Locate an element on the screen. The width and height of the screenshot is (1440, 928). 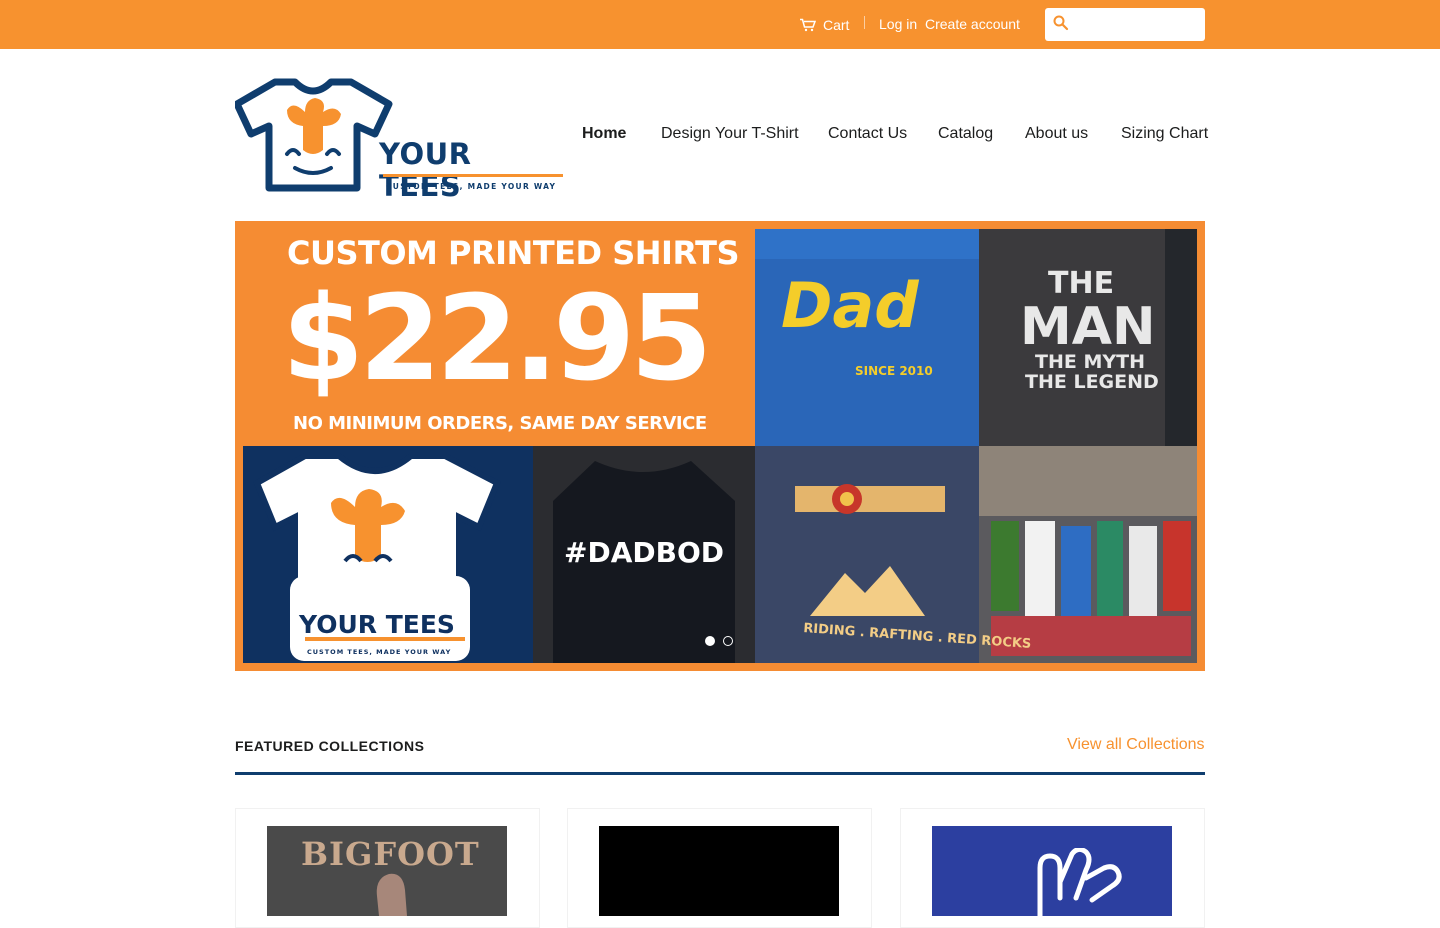
nav-link-design: Design Your T-Shirt is located at coordinates (730, 133).